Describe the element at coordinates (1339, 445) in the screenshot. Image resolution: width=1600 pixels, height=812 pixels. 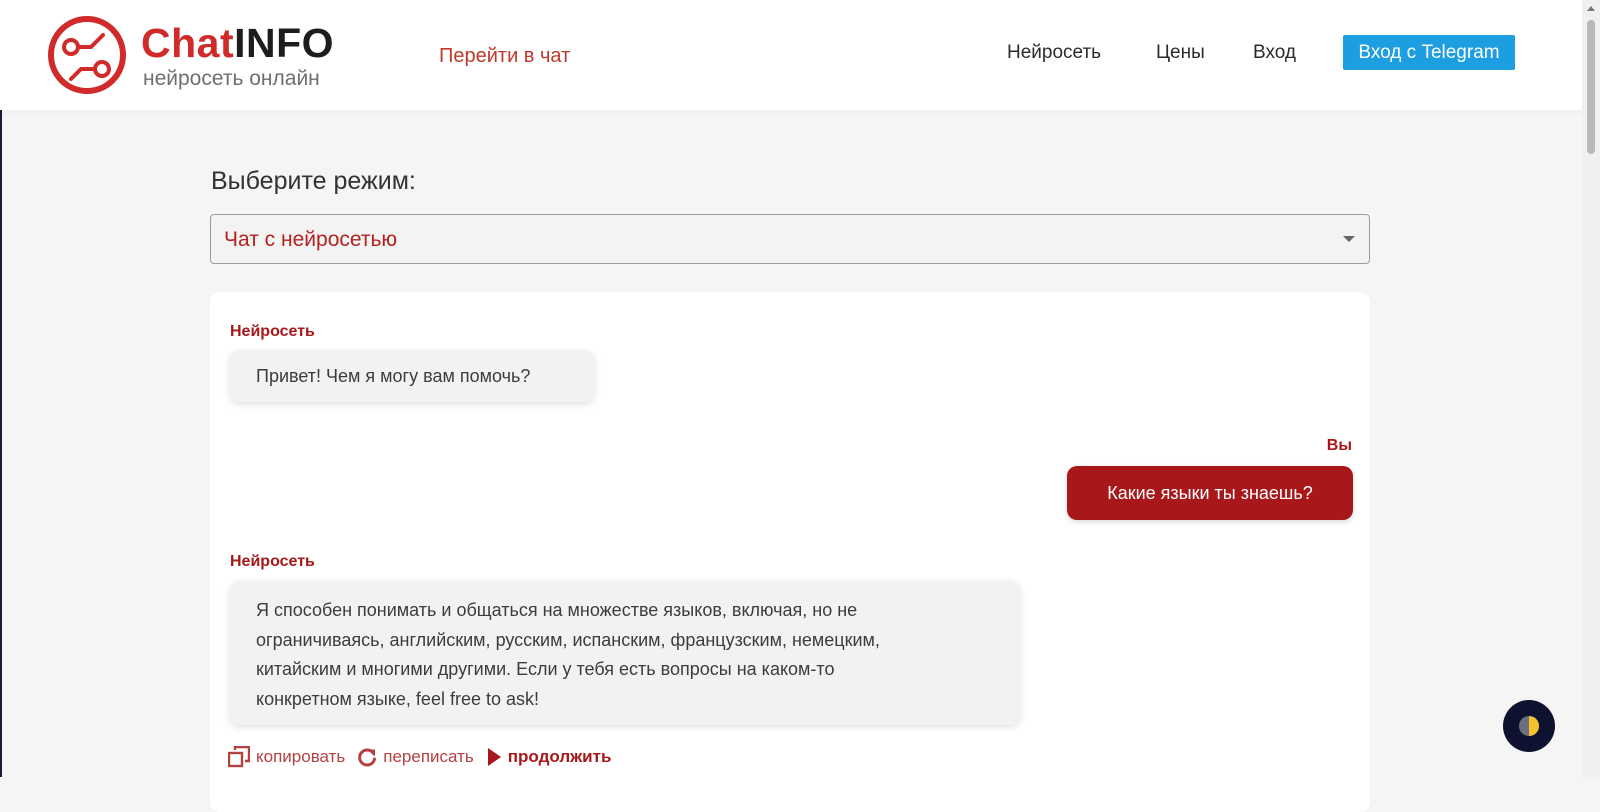
I see `message-sender-user: Вы` at that location.